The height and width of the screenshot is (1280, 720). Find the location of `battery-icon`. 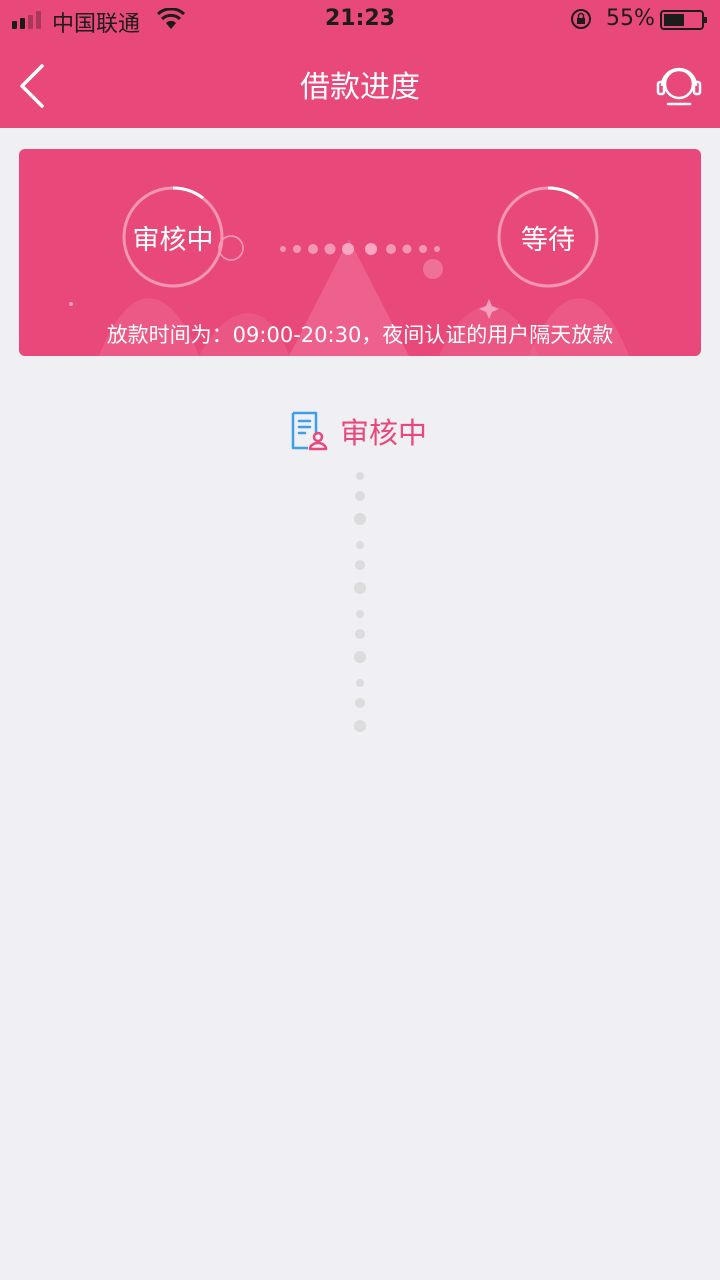

battery-icon is located at coordinates (683, 20).